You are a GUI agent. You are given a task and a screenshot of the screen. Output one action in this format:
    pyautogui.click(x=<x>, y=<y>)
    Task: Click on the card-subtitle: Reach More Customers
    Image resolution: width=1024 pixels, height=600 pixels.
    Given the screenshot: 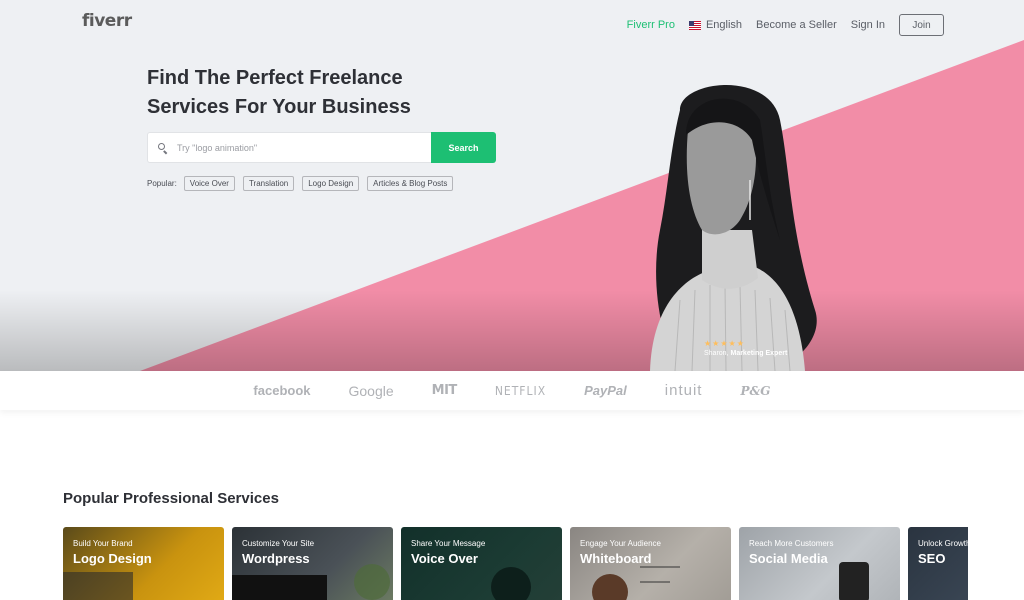 What is the action you would take?
    pyautogui.click(x=791, y=543)
    